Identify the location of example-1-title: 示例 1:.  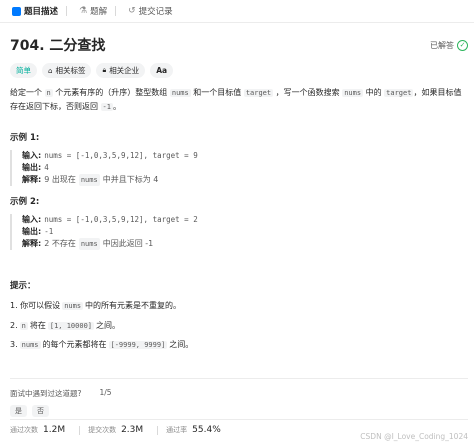
(25, 138).